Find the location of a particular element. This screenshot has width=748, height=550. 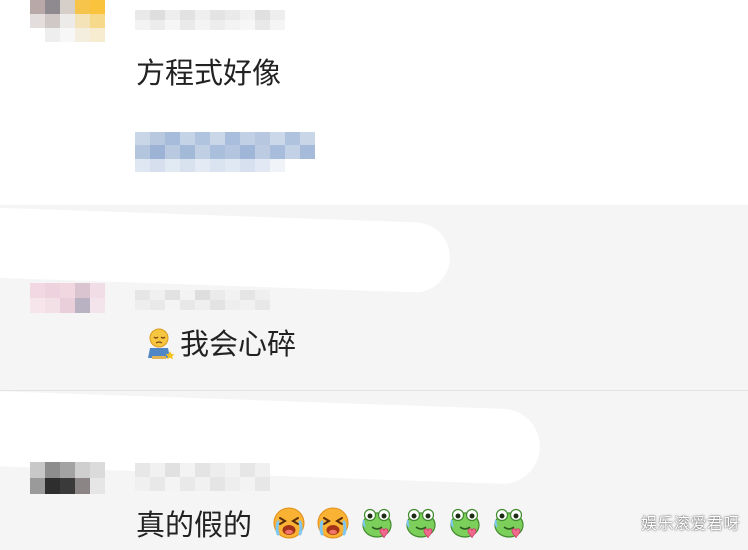

comment-divider is located at coordinates (374, 390).